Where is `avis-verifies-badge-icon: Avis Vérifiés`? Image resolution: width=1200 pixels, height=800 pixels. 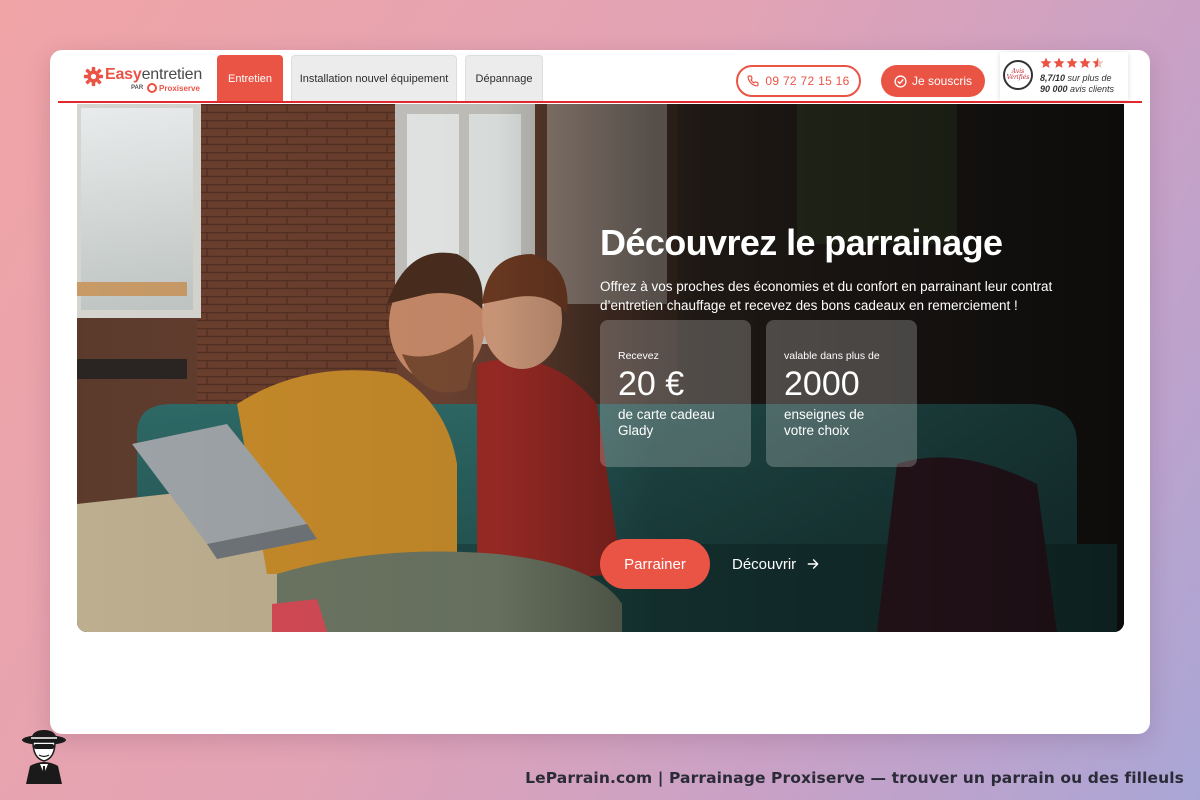
avis-verifies-badge-icon: Avis Vérifiés is located at coordinates (1018, 75).